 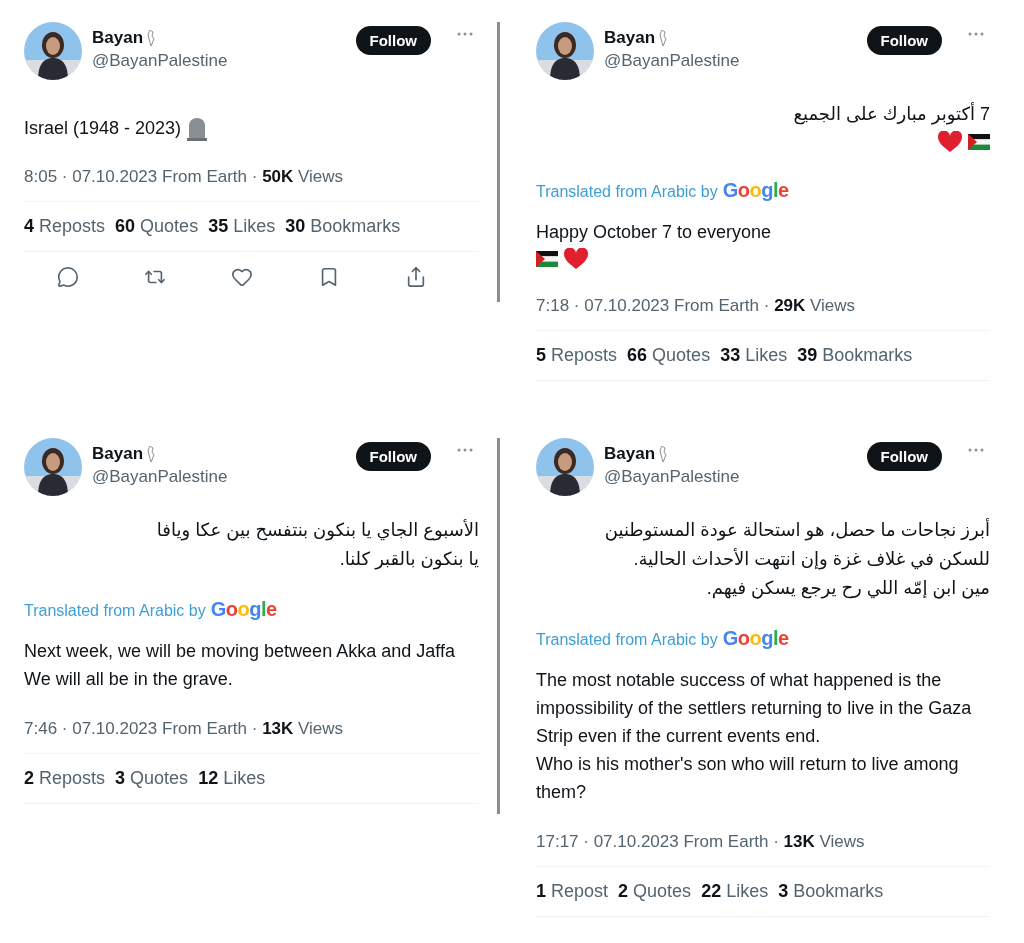 What do you see at coordinates (735, 891) in the screenshot?
I see `engagement-stat: 22 Likes` at bounding box center [735, 891].